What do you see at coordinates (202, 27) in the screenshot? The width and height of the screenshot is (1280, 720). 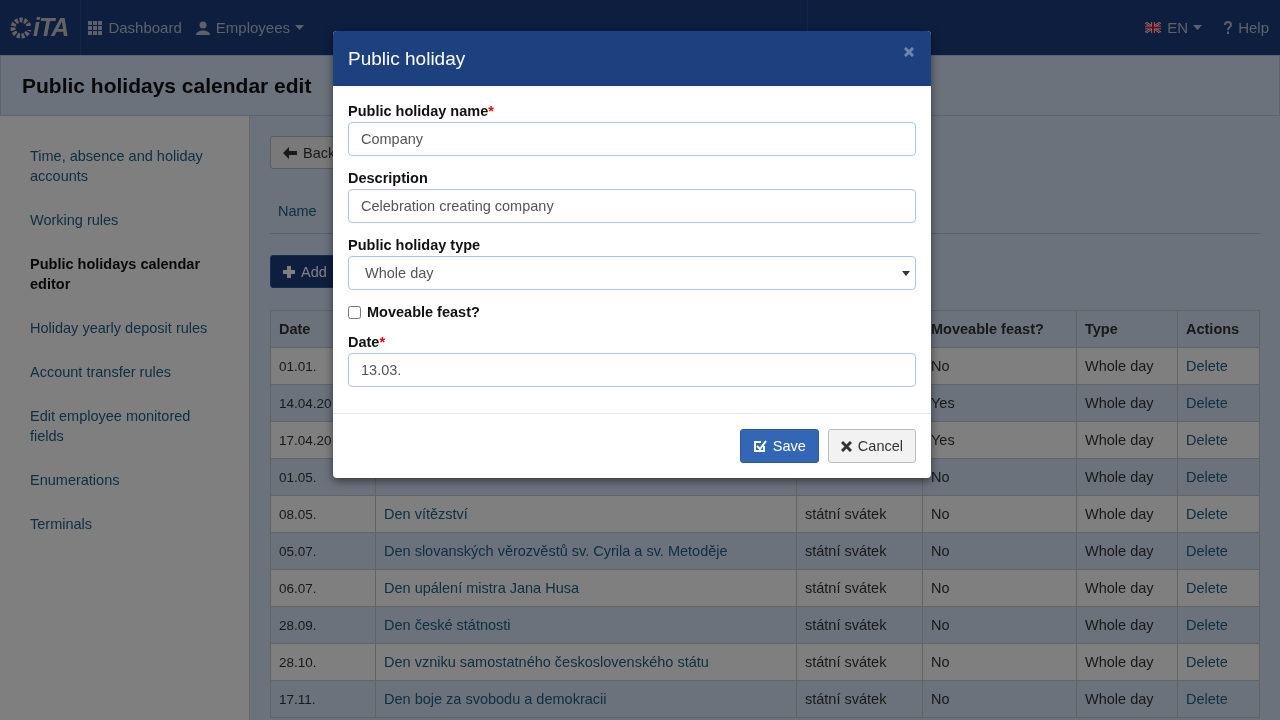 I see `user-icon` at bounding box center [202, 27].